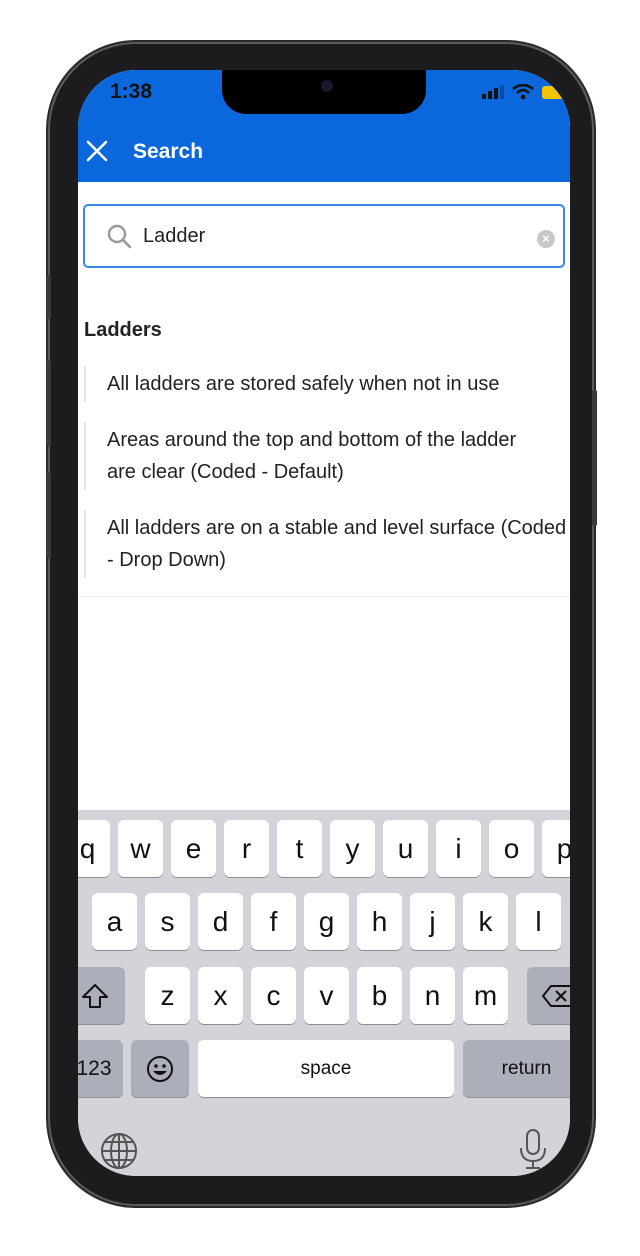  I want to click on numbers-key: 123, so click(100, 1068).